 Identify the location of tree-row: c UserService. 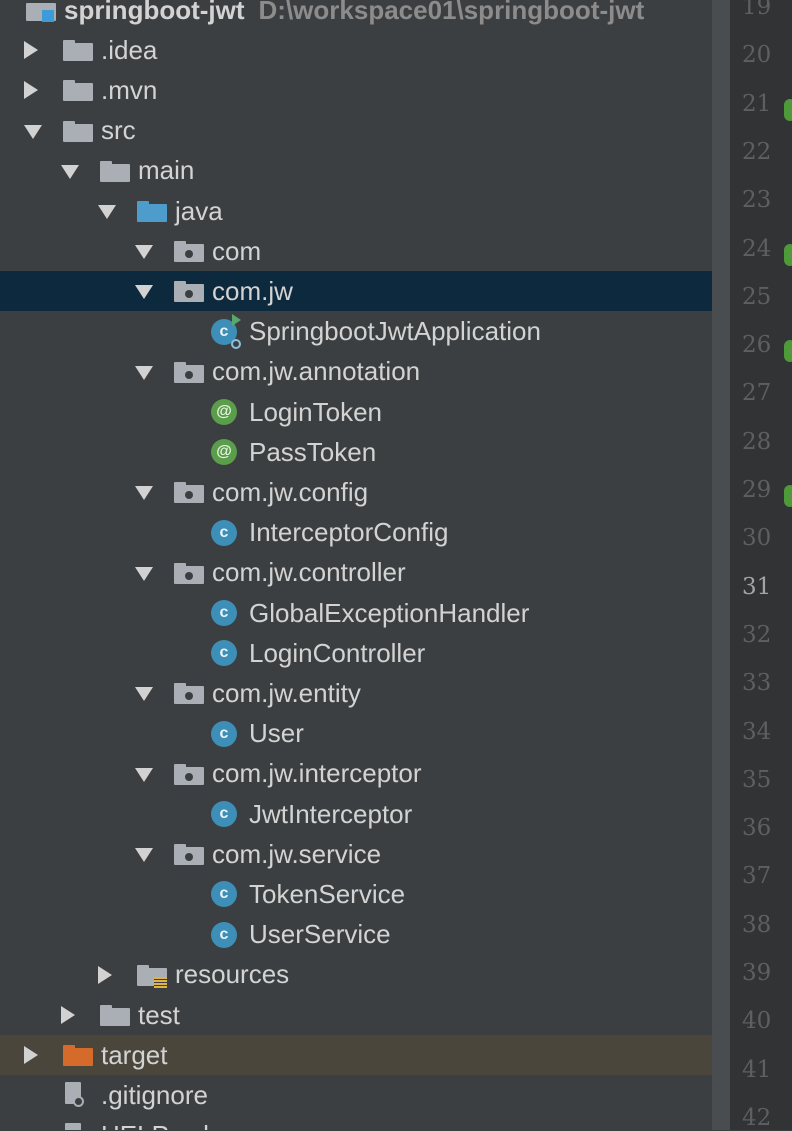
(356, 935).